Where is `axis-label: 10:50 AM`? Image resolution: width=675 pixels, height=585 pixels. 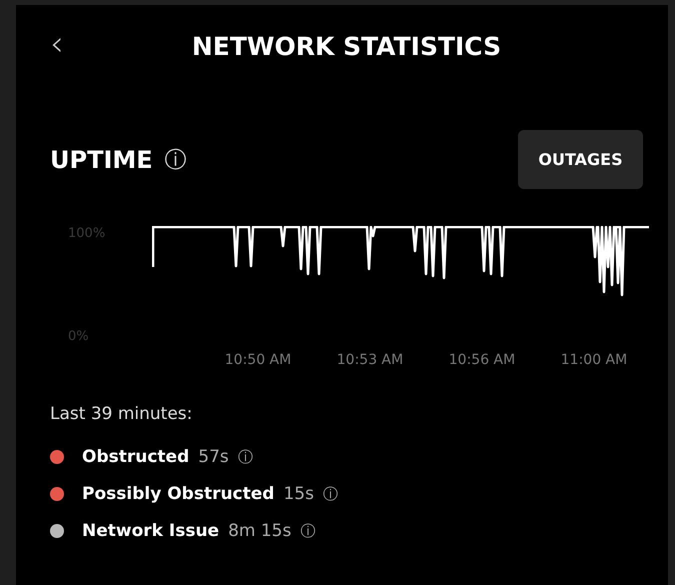 axis-label: 10:50 AM is located at coordinates (258, 360).